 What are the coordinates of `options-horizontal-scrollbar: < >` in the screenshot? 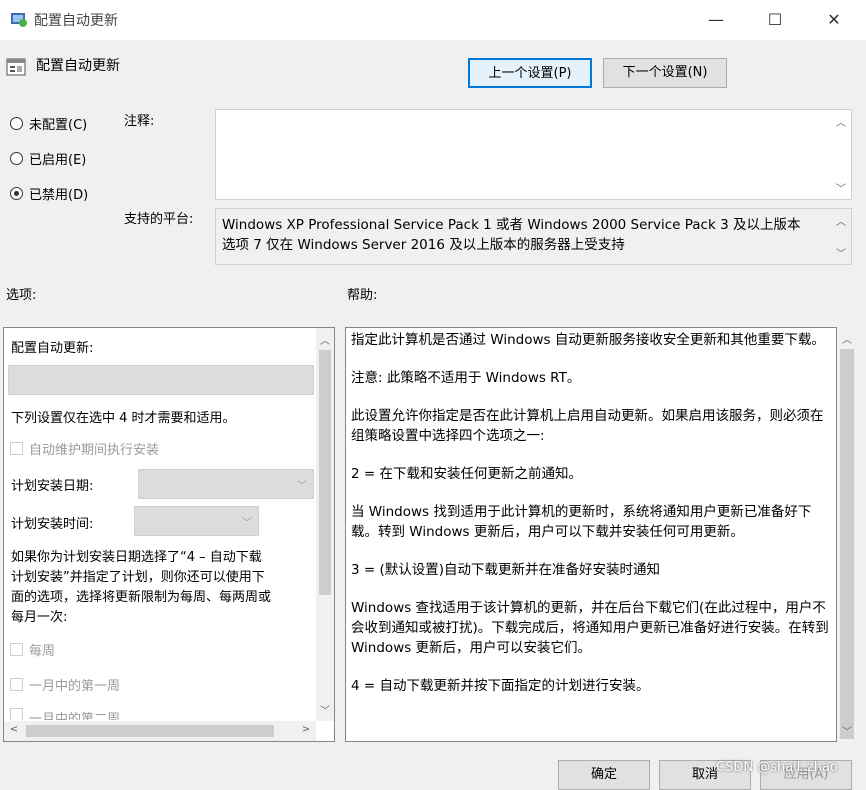 It's located at (160, 731).